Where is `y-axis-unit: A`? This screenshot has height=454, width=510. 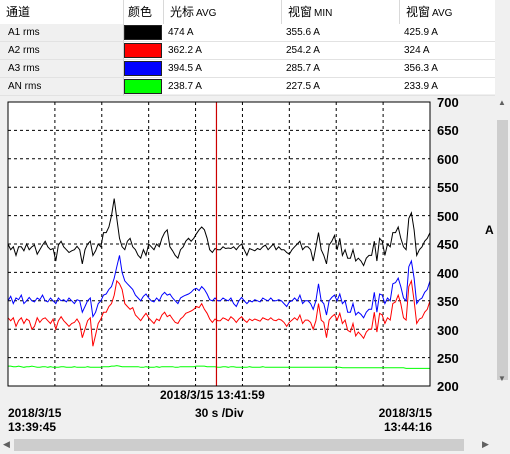 y-axis-unit: A is located at coordinates (489, 230).